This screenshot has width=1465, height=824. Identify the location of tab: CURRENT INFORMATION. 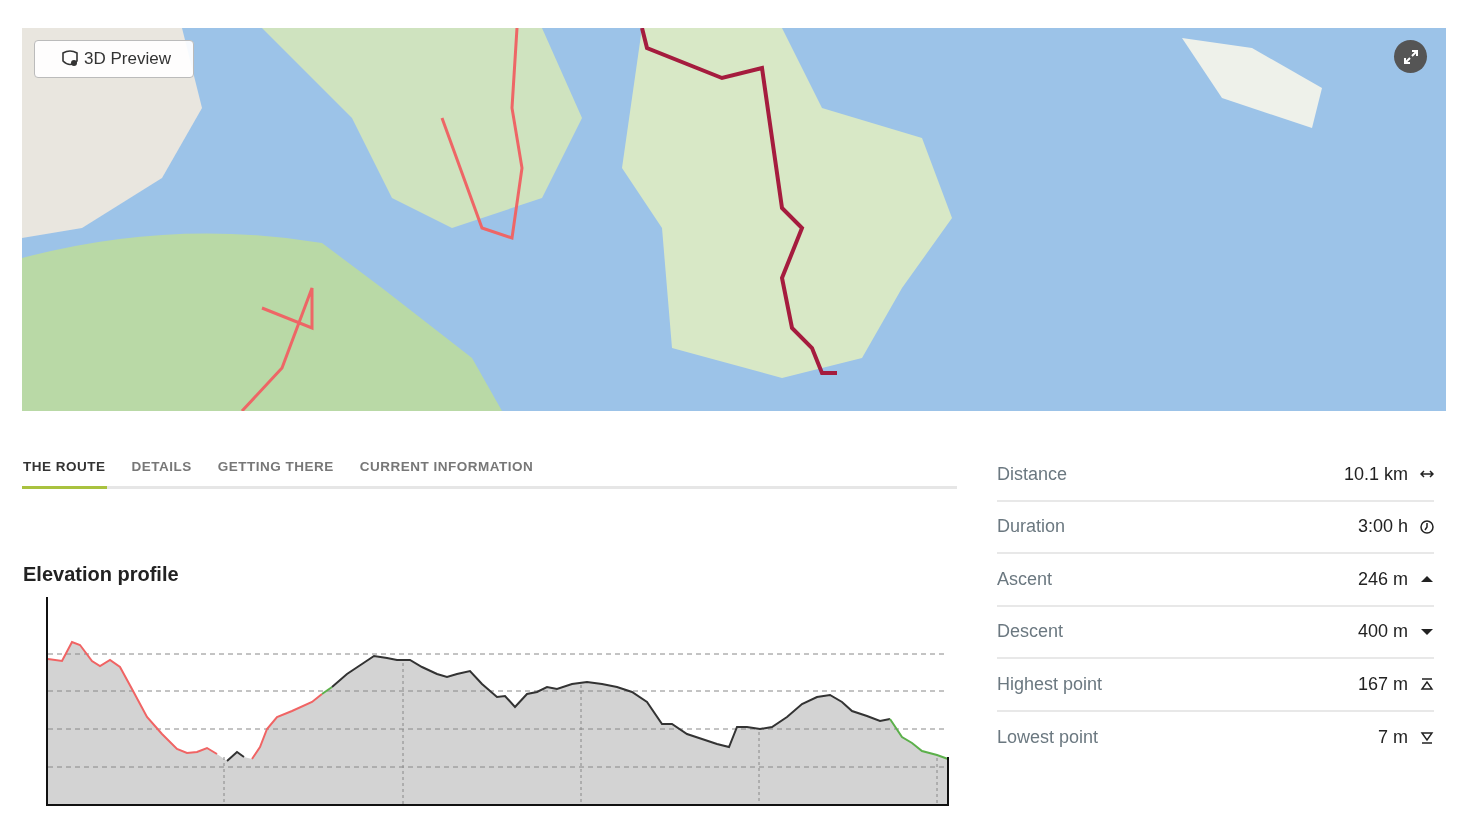
(446, 467).